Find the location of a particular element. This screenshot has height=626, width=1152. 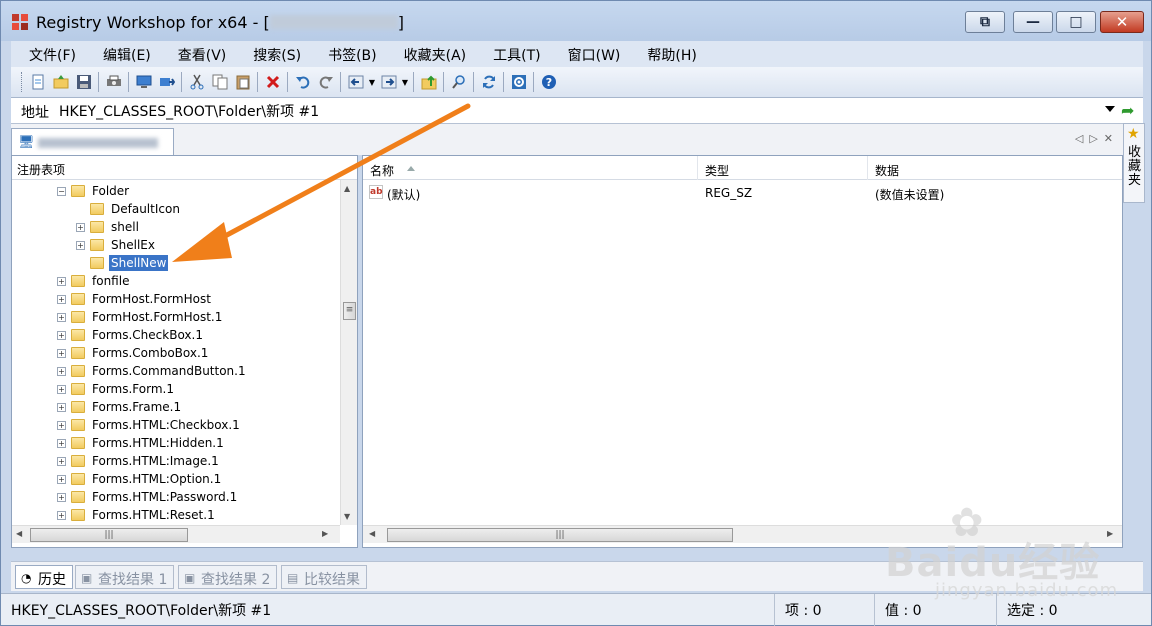

toolbar-grip is located at coordinates (22, 82).